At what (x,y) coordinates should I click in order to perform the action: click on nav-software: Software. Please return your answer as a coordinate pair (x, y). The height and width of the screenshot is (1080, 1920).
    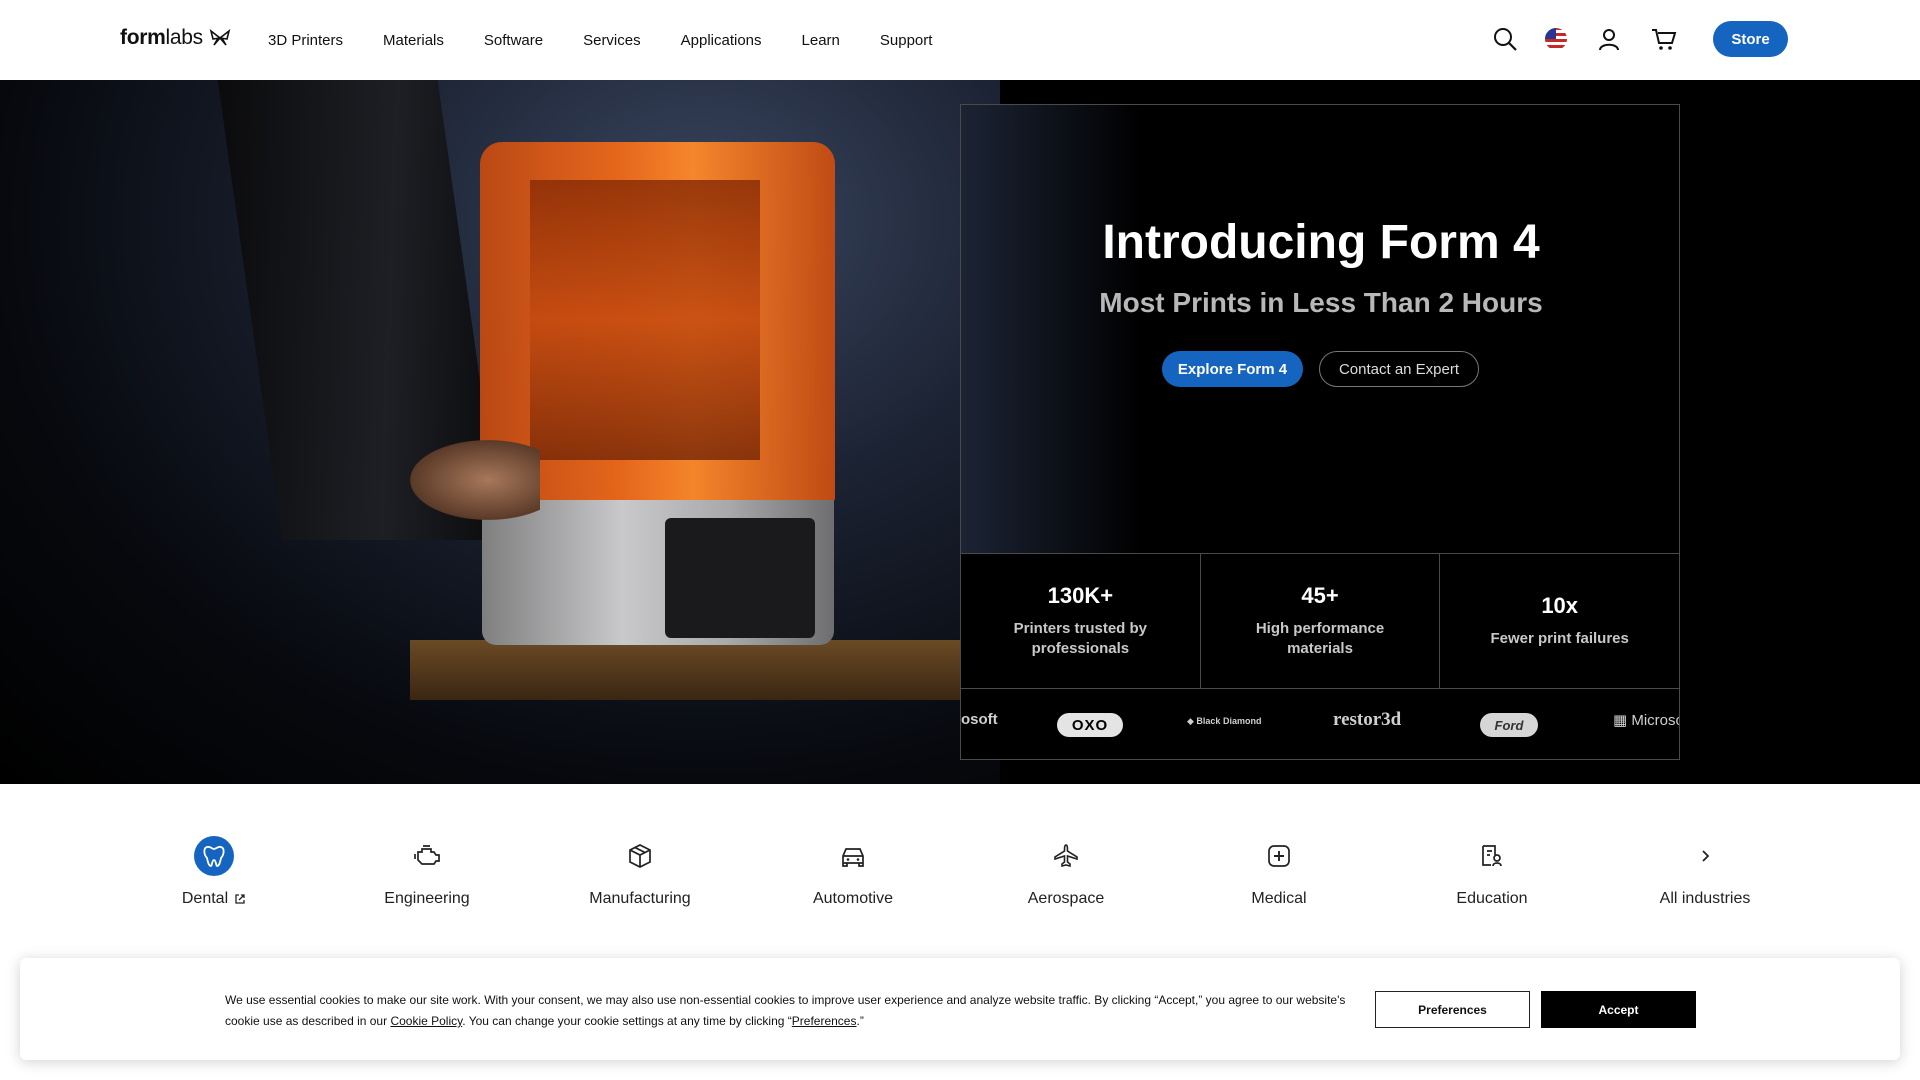
    Looking at the image, I should click on (513, 40).